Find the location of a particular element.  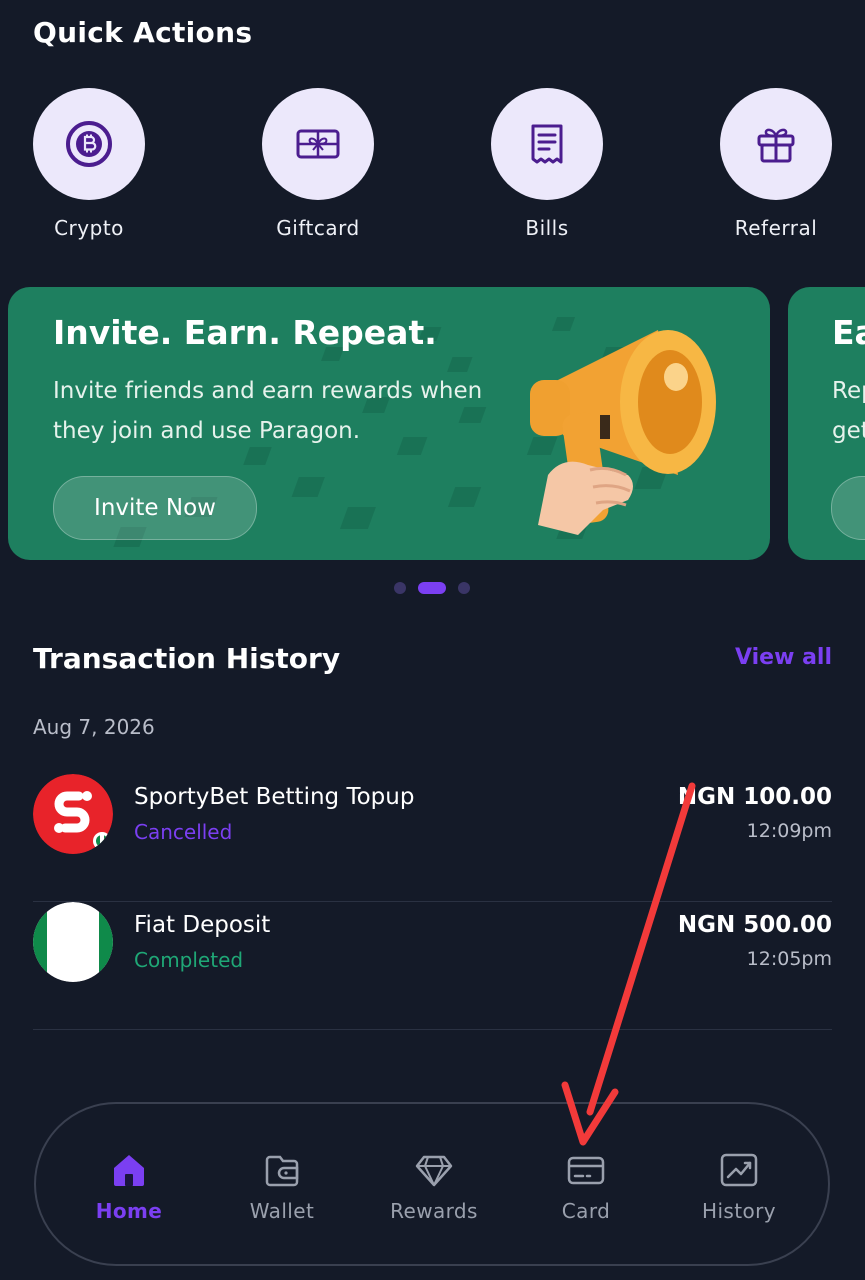

quick-actions-title: Quick Actions is located at coordinates (143, 32).